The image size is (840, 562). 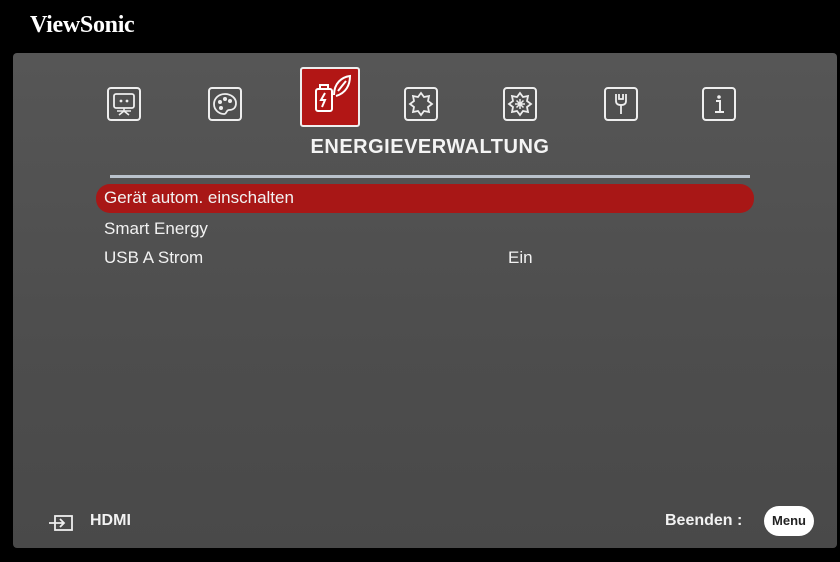 I want to click on tab-system-tools, so click(x=621, y=104).